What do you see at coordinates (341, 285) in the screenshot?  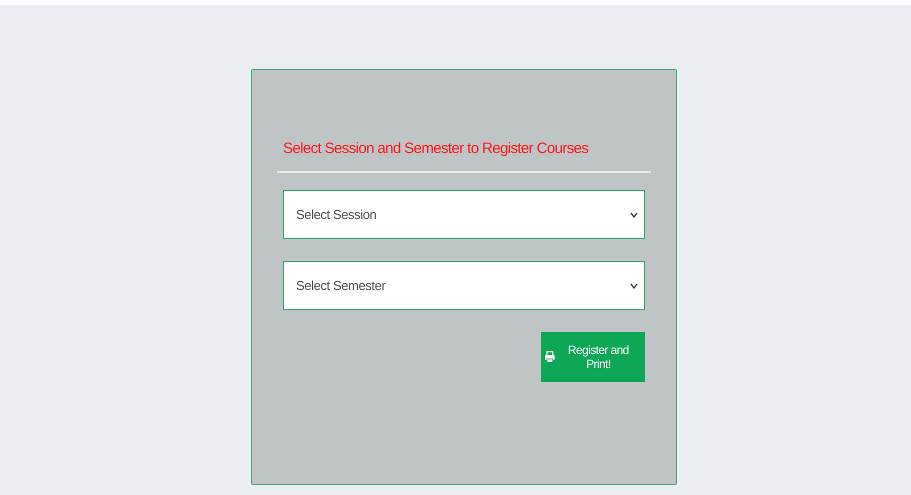 I see `dropdown-placeholder: Select Semester` at bounding box center [341, 285].